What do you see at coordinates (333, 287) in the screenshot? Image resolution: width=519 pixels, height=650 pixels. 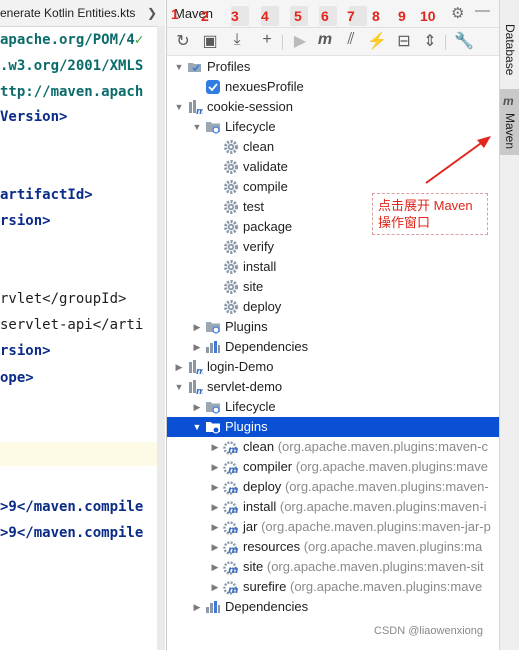 I see `tree-node: site` at bounding box center [333, 287].